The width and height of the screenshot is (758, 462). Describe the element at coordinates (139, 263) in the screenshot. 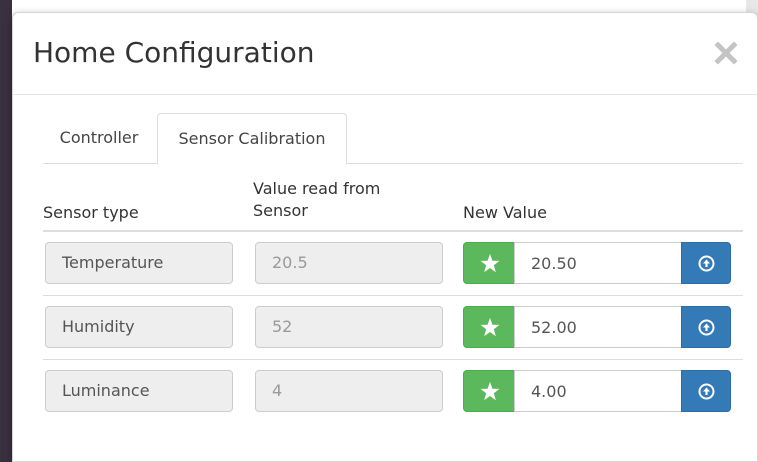

I see `sensor-type-field: Temperature` at that location.